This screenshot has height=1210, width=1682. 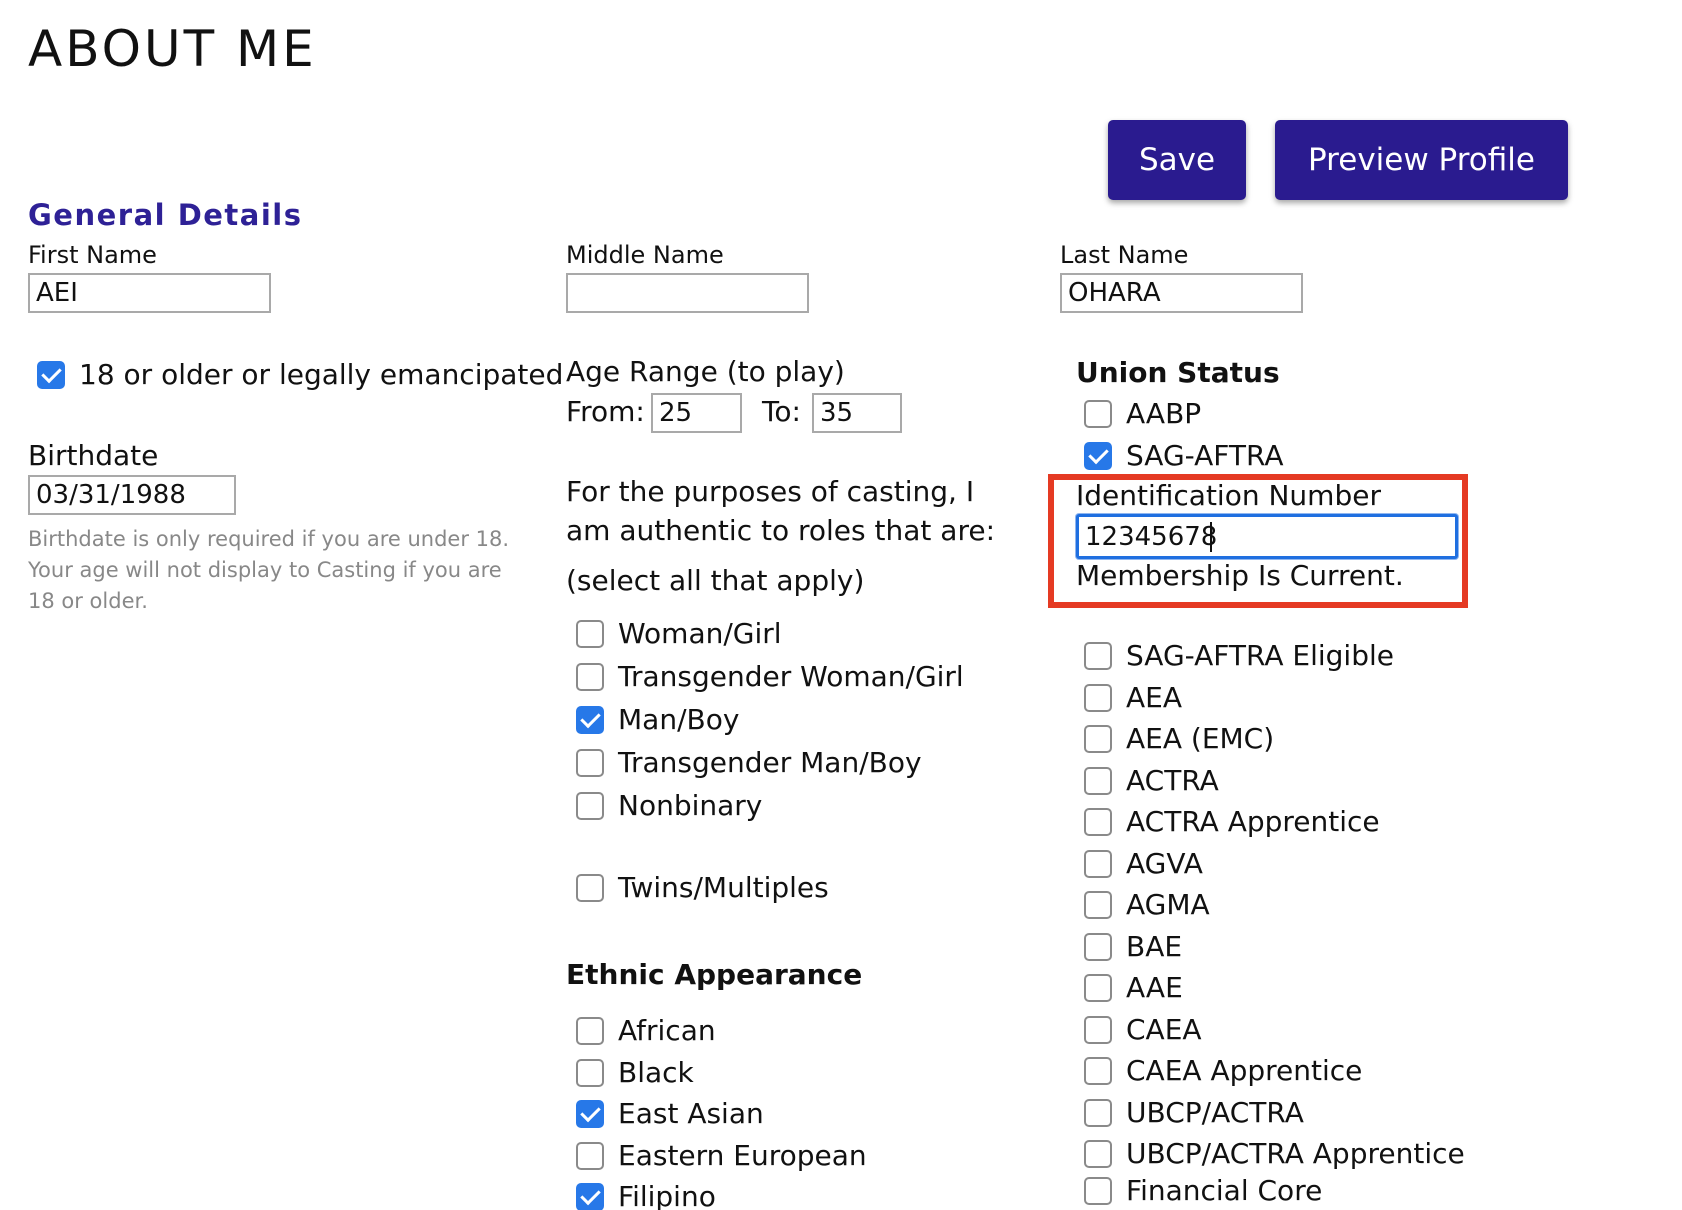 I want to click on ethnic-option-eastern-european: Eastern European, so click(x=721, y=1156).